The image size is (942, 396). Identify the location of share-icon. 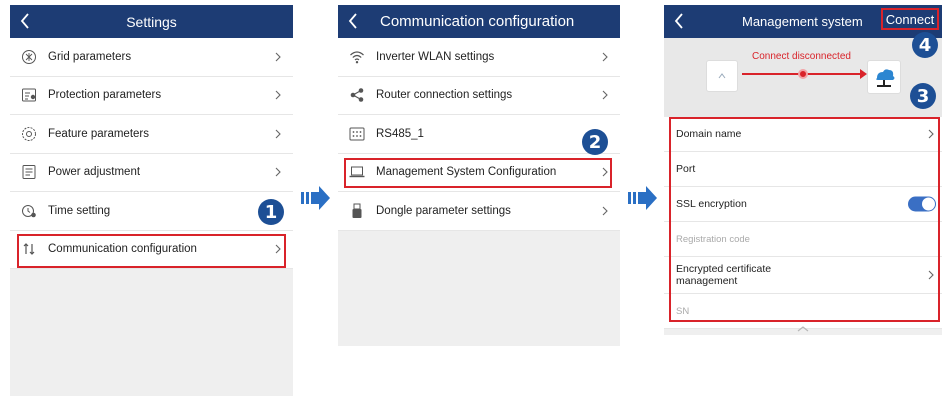
(357, 95).